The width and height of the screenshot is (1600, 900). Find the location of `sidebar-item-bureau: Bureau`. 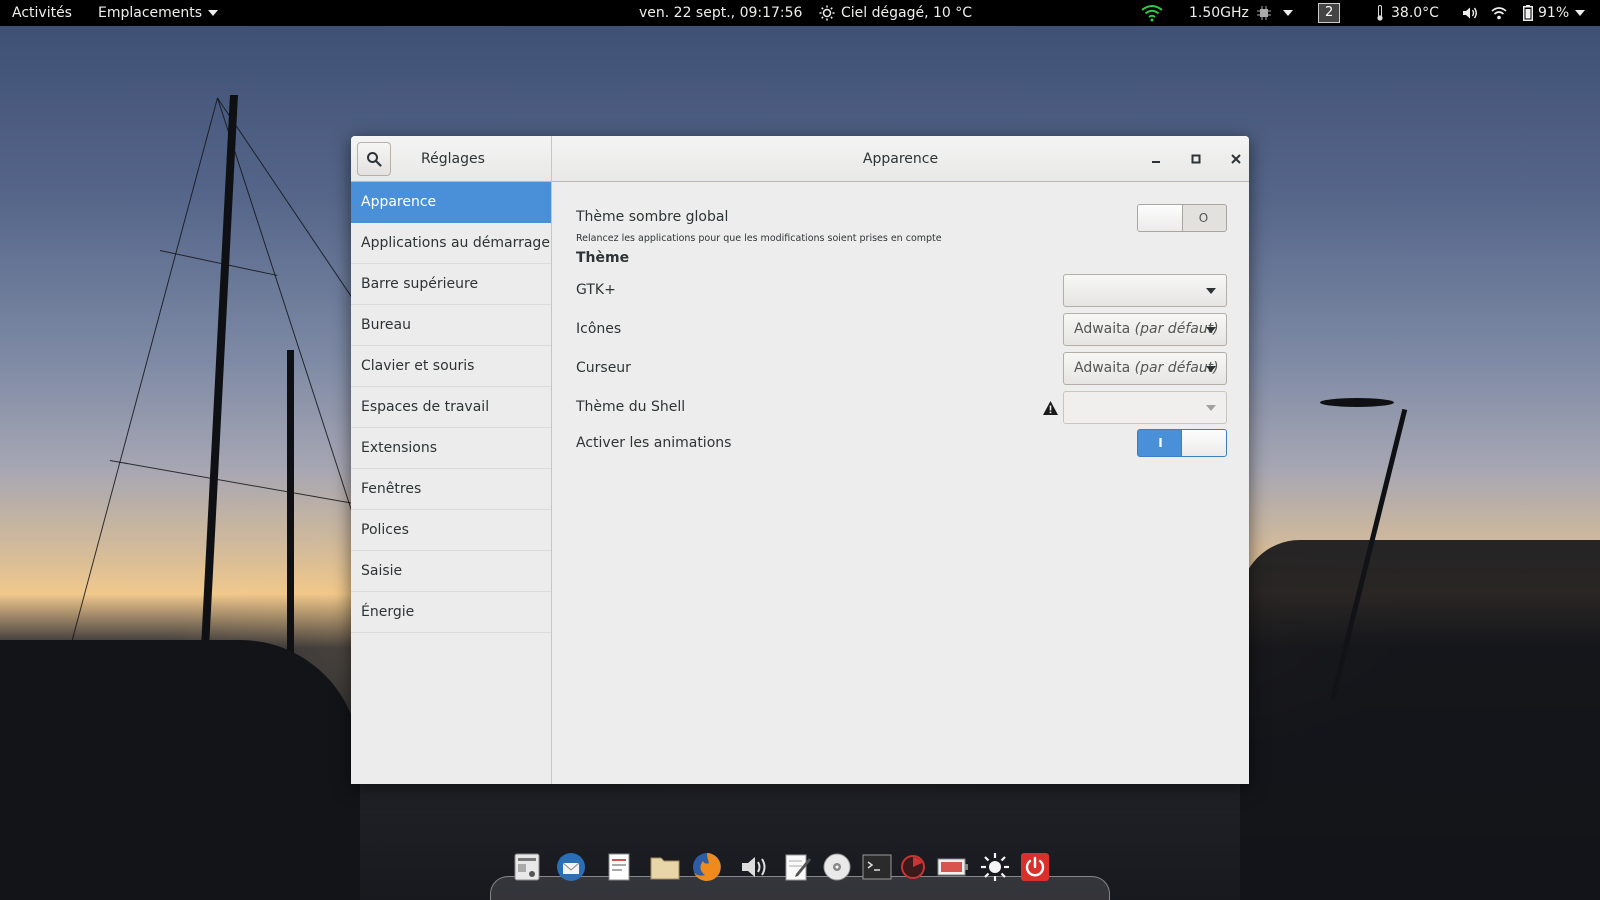

sidebar-item-bureau: Bureau is located at coordinates (451, 325).